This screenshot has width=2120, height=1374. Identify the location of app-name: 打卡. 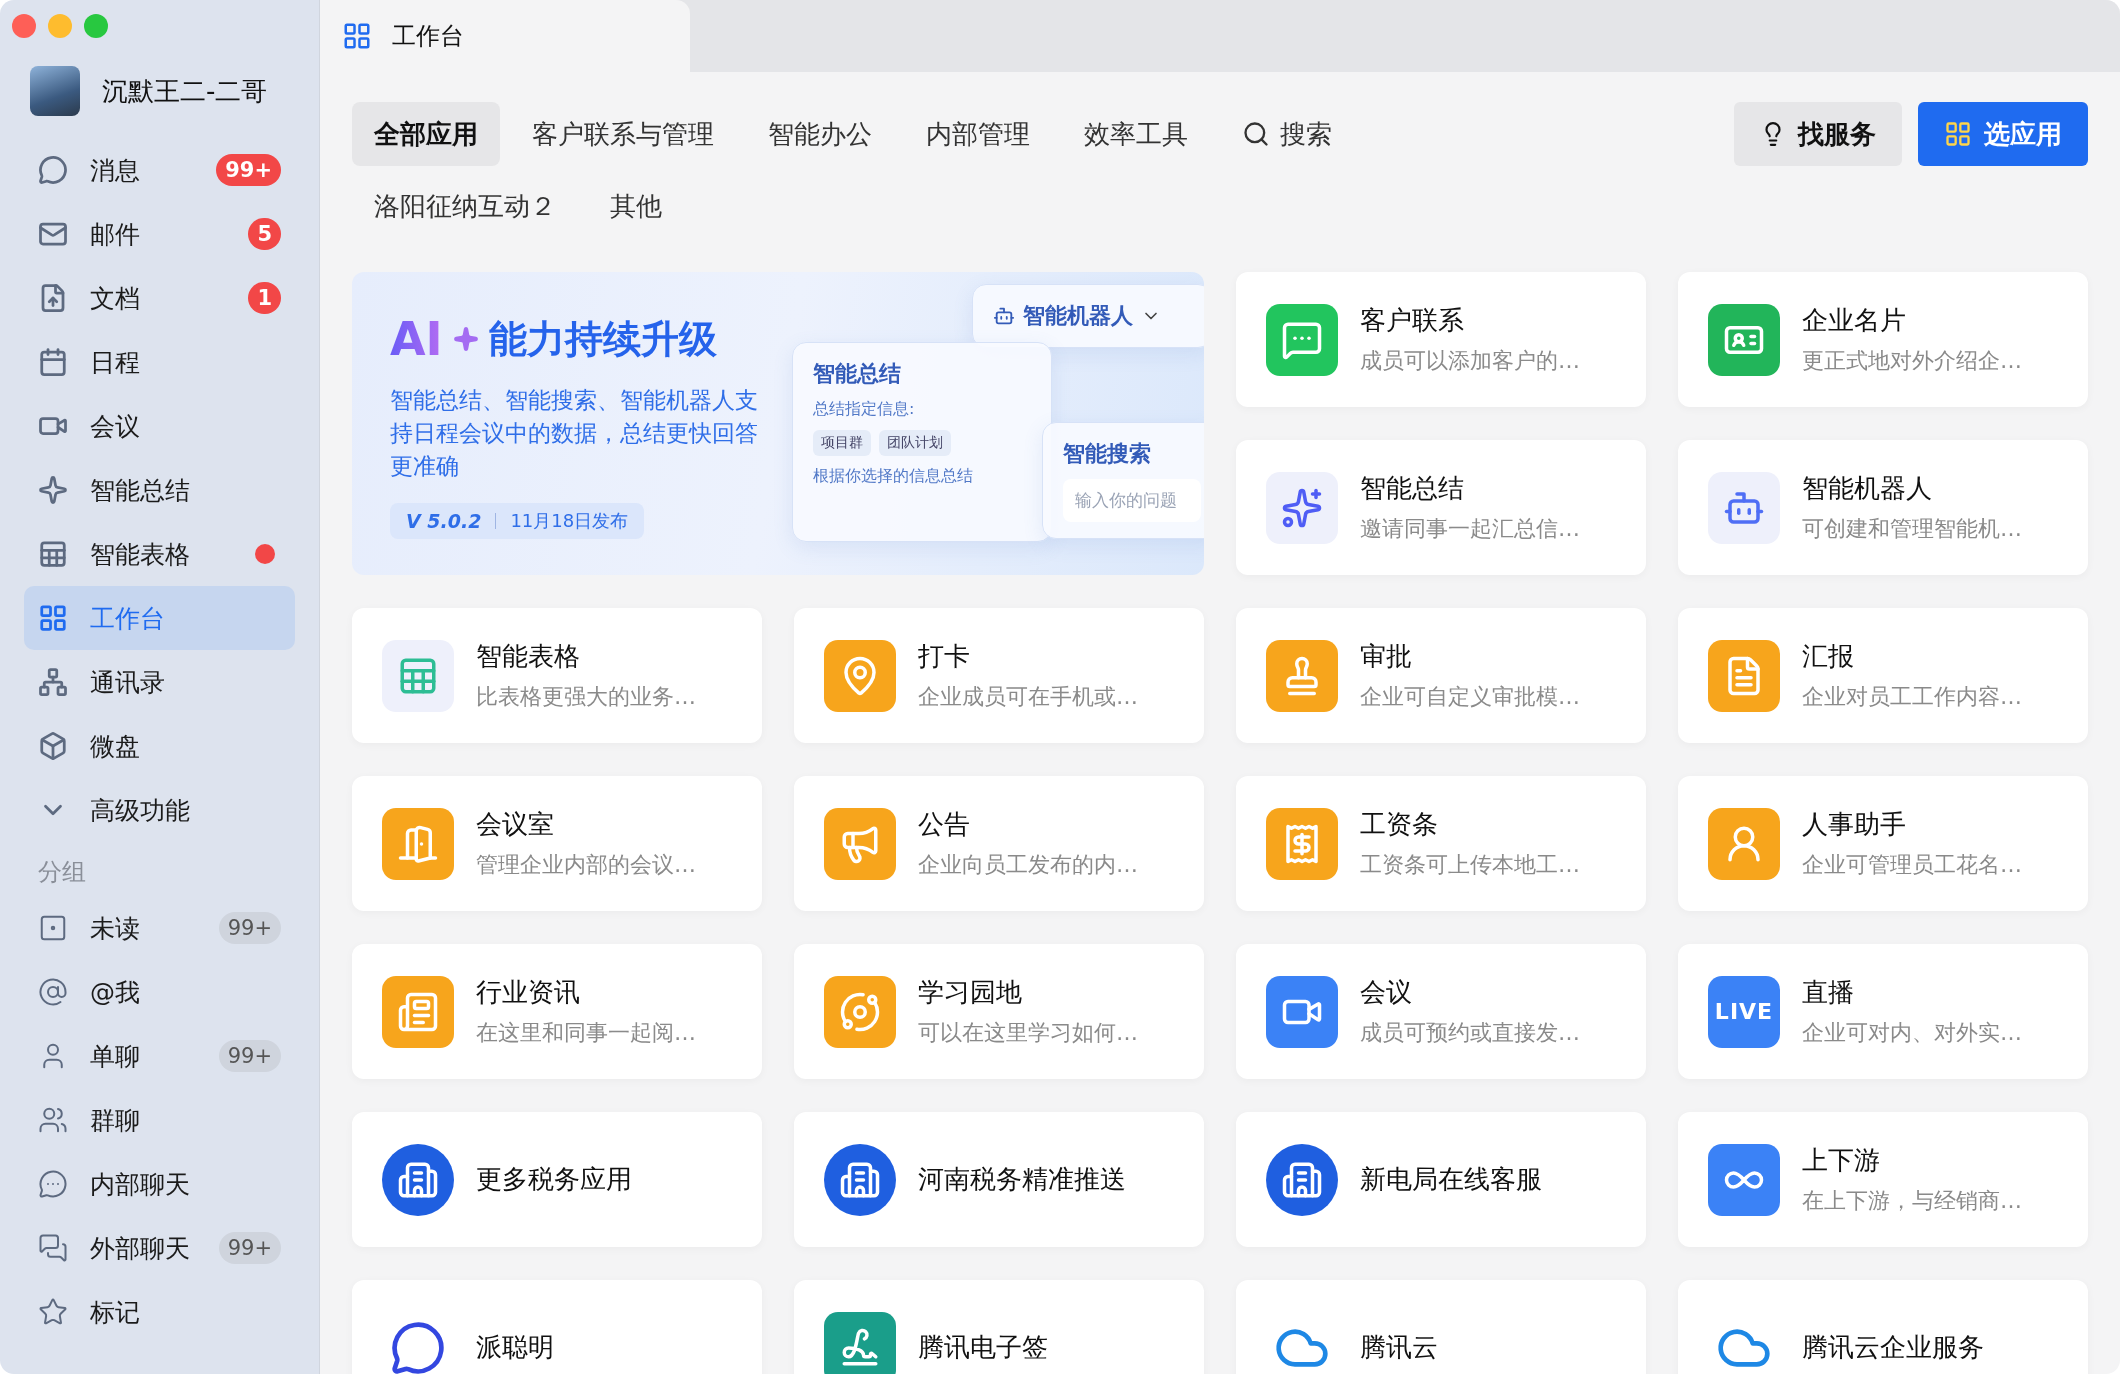
(944, 656).